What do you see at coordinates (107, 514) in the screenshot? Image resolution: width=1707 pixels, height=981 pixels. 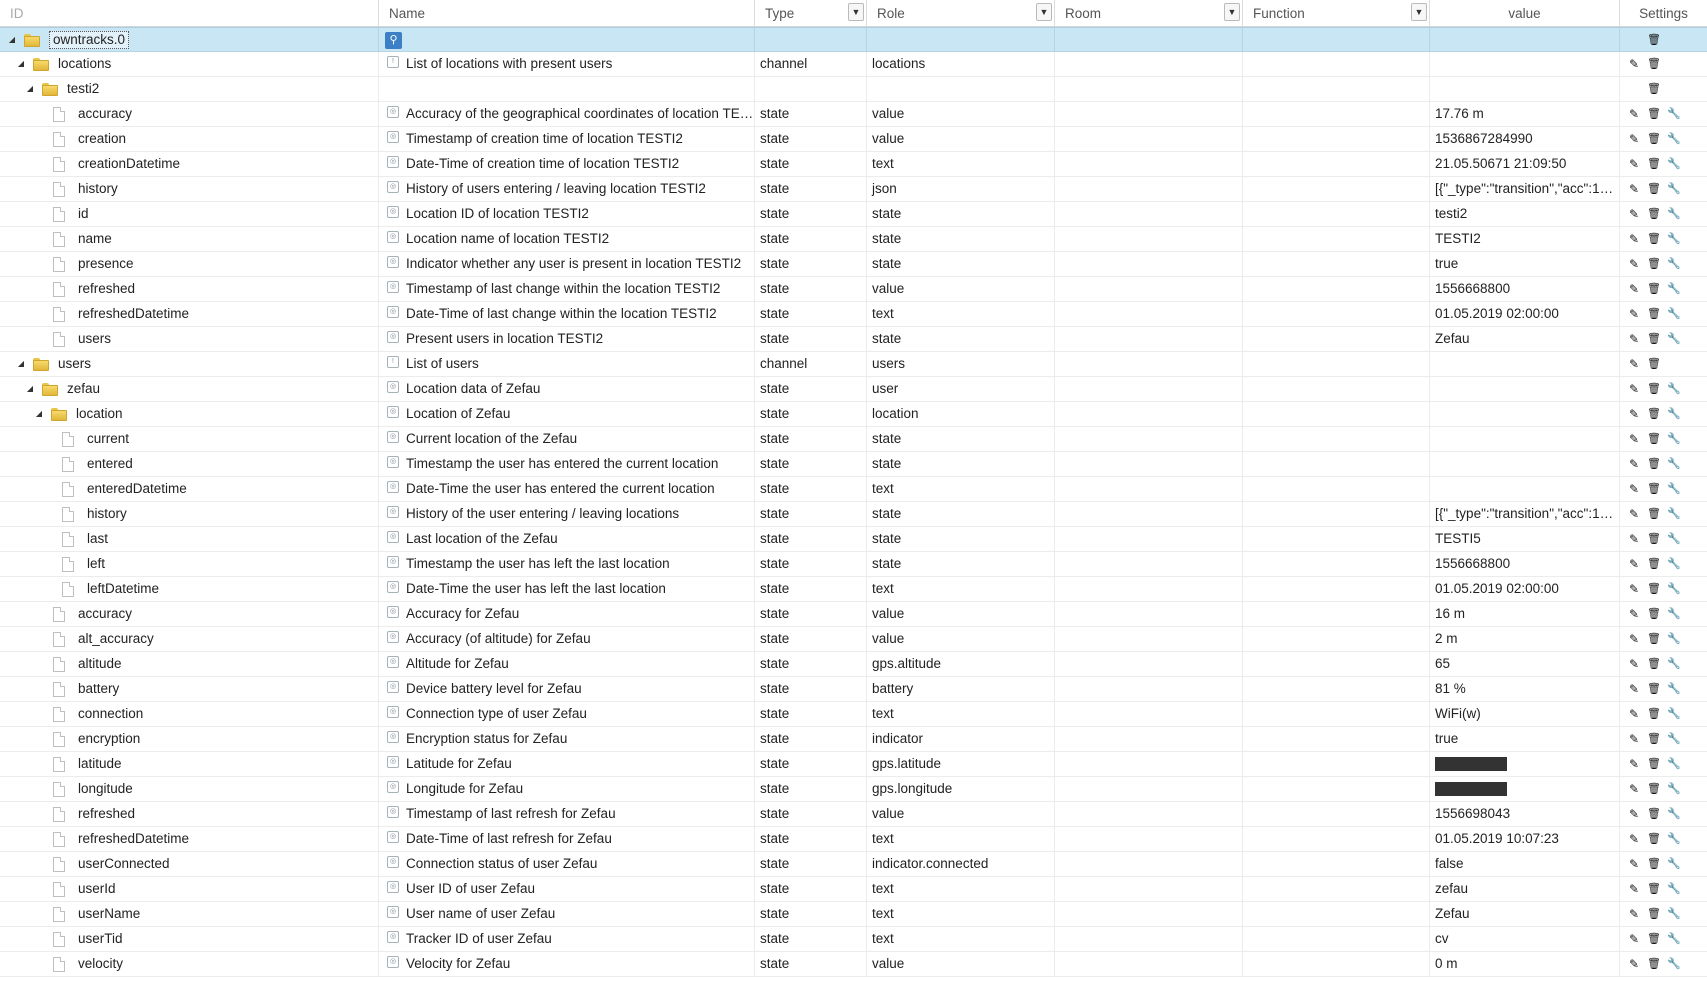 I see `object-id: history` at bounding box center [107, 514].